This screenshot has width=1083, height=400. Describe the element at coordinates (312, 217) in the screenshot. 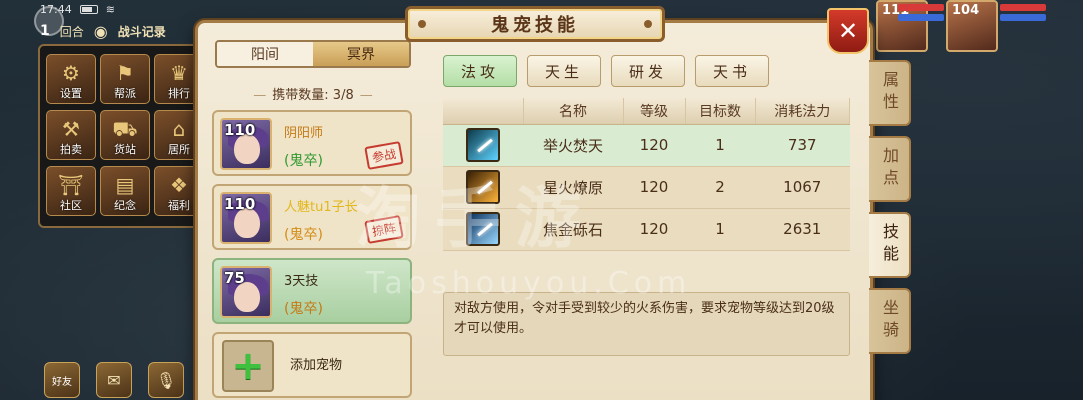

I see `pet-card-2: 110 人魅tu1子长 (鬼卒) 掠阵` at that location.